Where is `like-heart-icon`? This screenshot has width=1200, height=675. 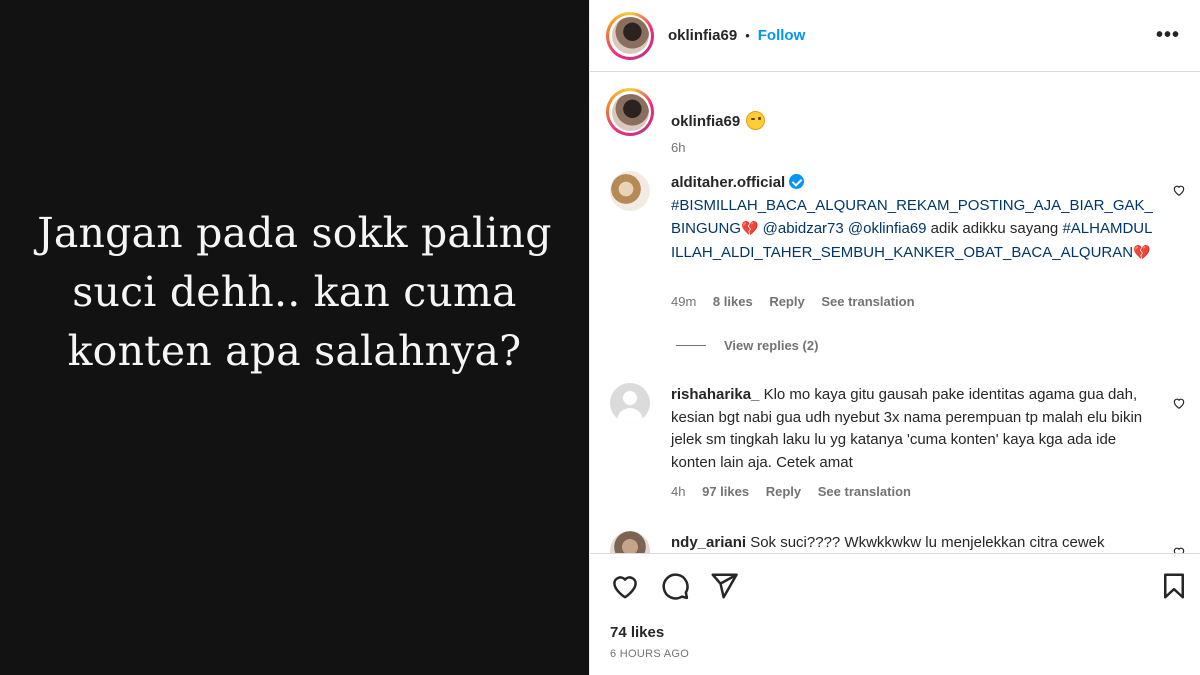 like-heart-icon is located at coordinates (625, 586).